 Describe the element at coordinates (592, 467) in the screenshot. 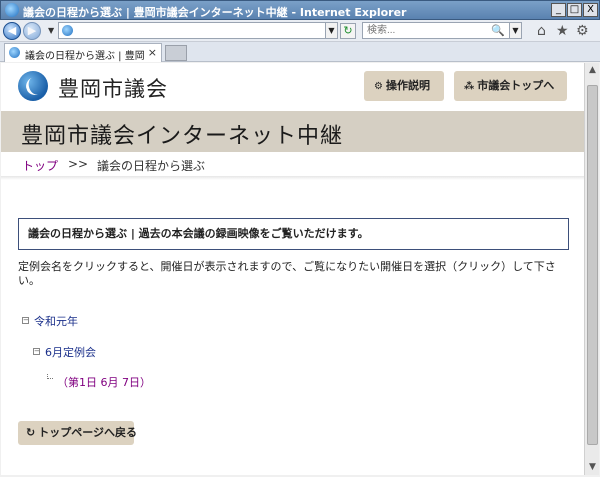

I see `scroll-down-icon: ▼` at that location.